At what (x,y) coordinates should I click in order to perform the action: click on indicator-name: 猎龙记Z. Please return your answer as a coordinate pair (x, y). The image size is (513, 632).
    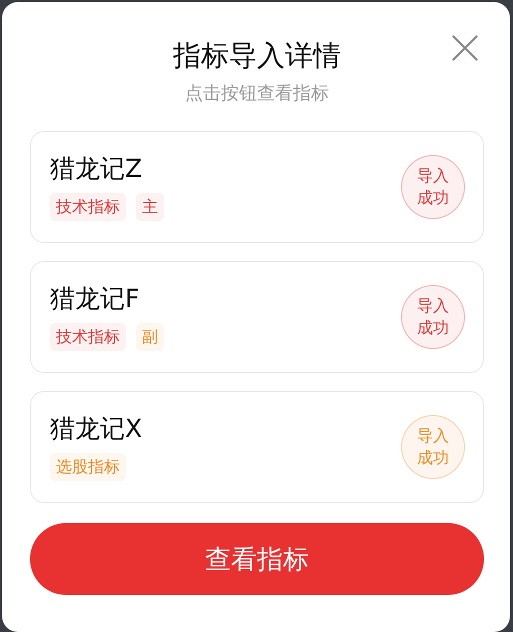
    Looking at the image, I should click on (97, 169).